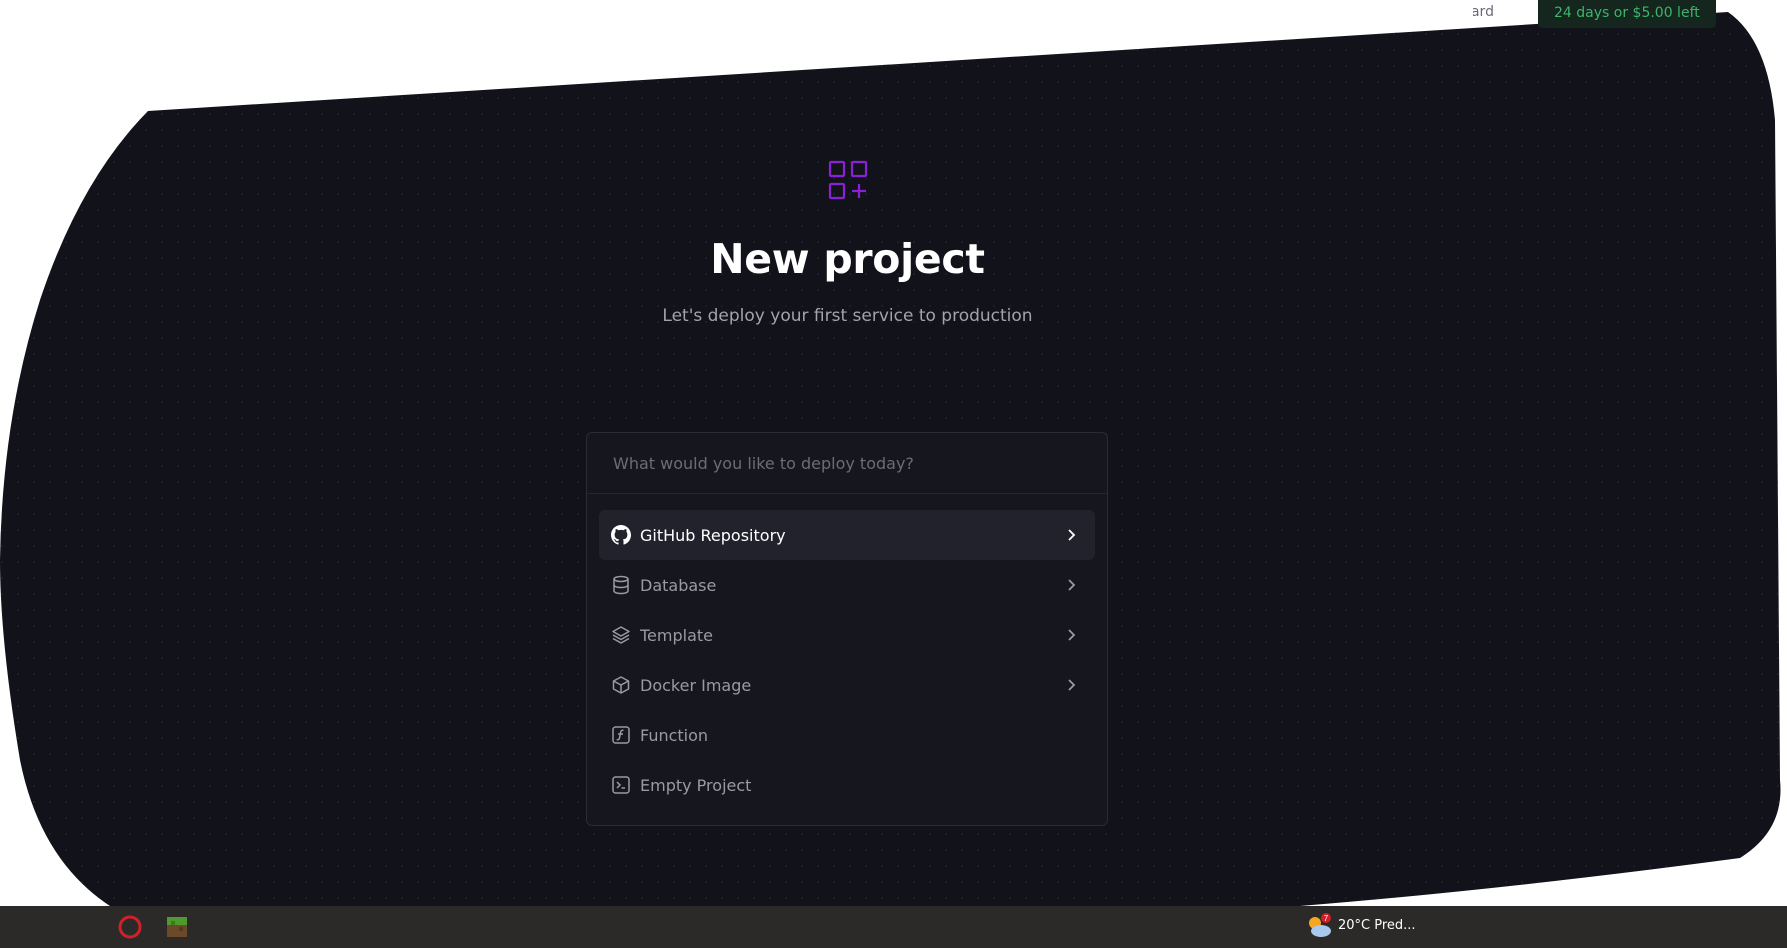 The height and width of the screenshot is (948, 1787). What do you see at coordinates (1326, 918) in the screenshot?
I see `weather-badge: 7` at bounding box center [1326, 918].